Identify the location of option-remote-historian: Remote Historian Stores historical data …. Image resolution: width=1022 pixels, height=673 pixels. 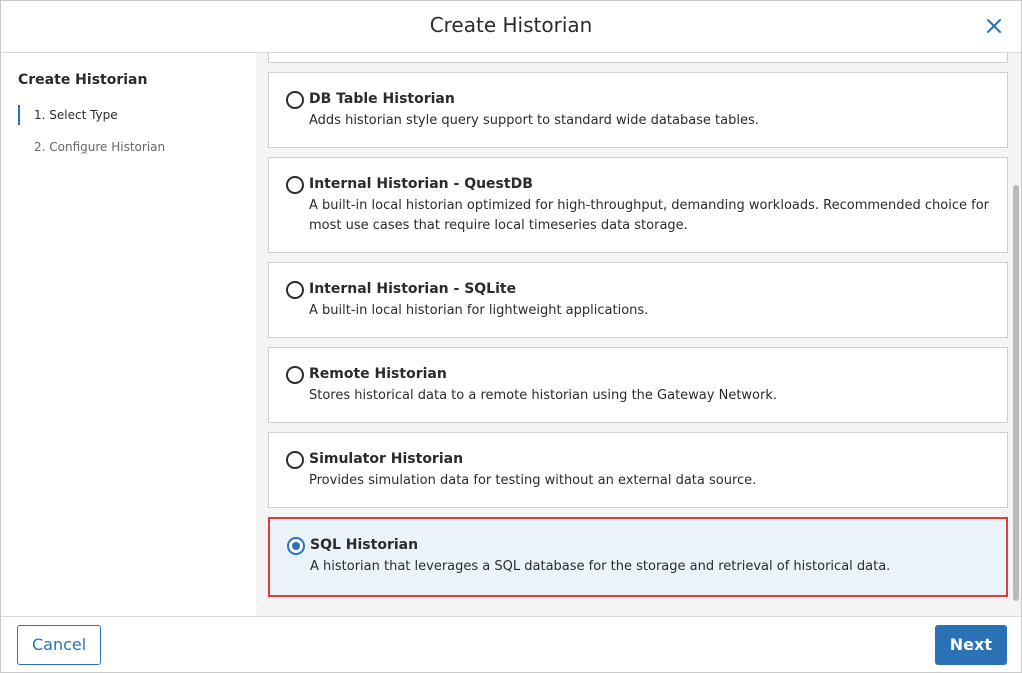
(638, 385).